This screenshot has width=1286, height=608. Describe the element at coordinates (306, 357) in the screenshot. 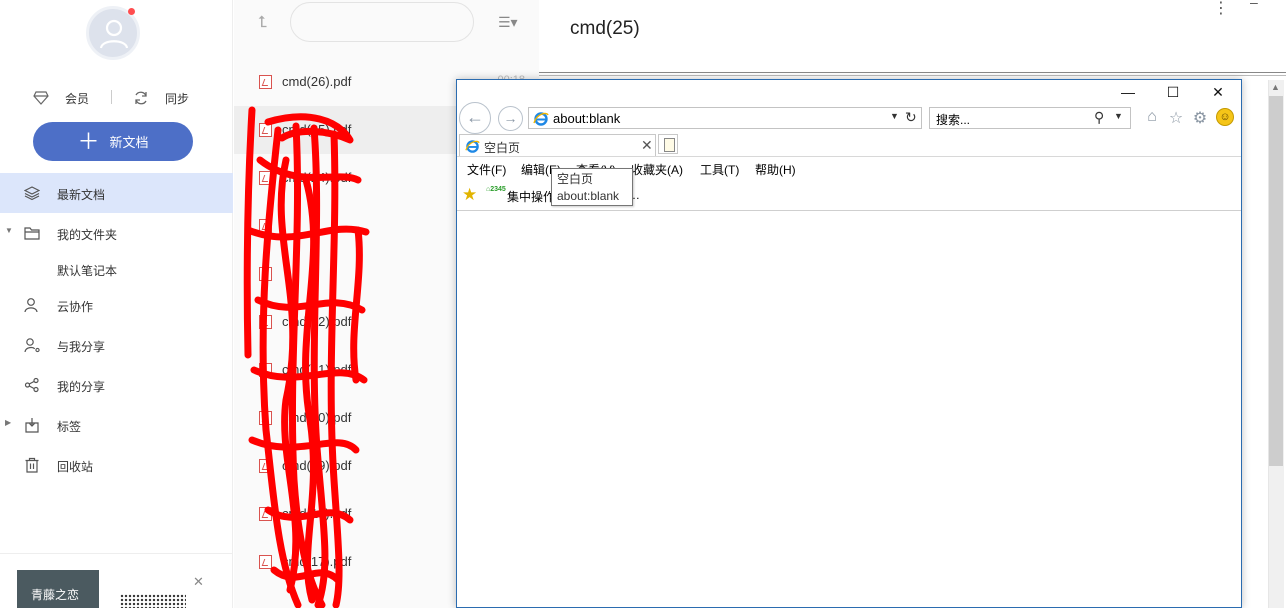

I see `redaction-scribble` at that location.